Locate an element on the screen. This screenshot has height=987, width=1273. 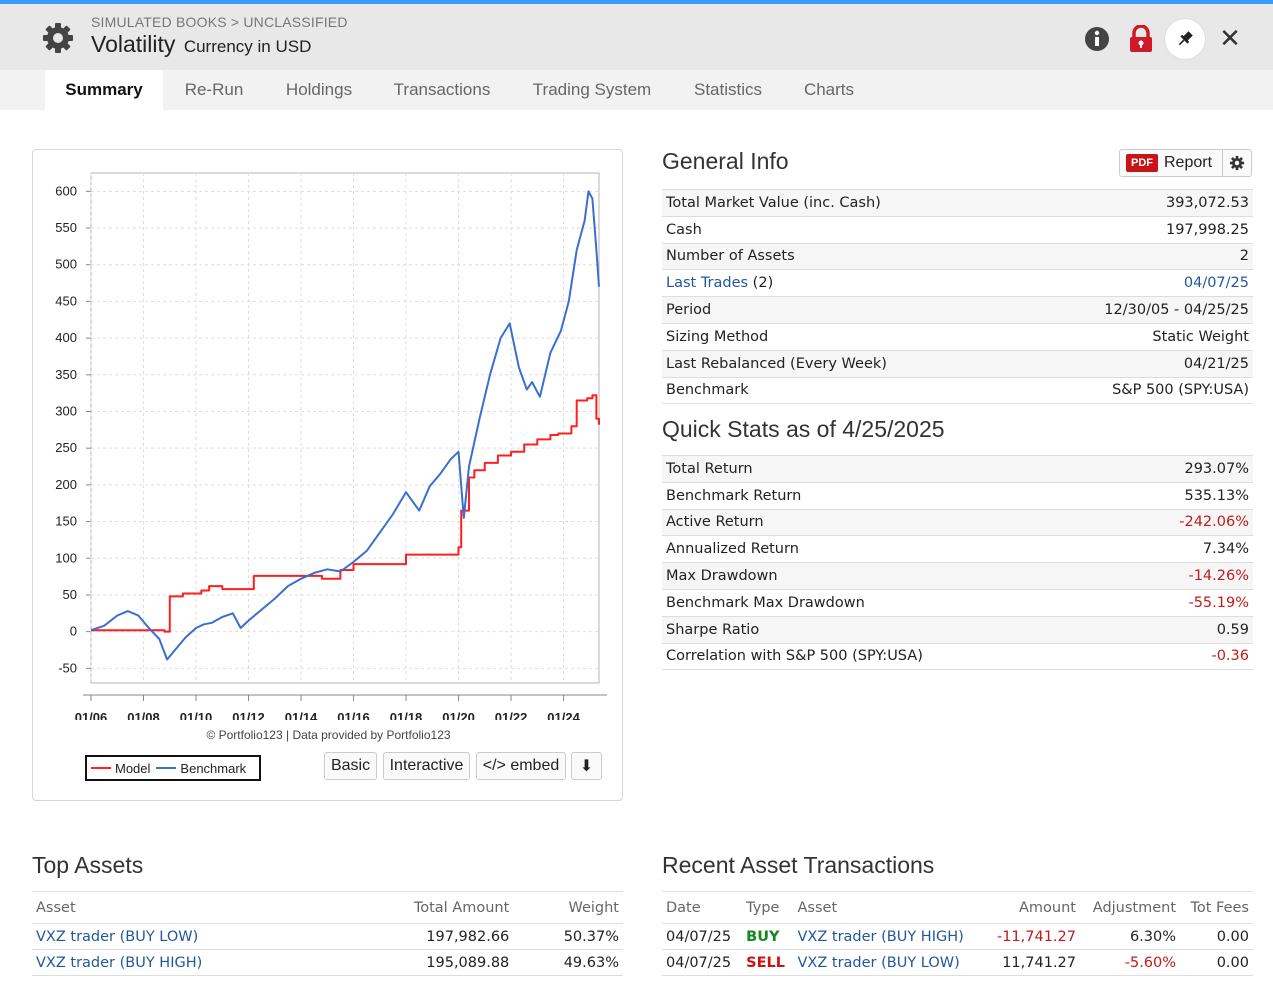
info-row: Cash 197,998.25 is located at coordinates (957, 229).